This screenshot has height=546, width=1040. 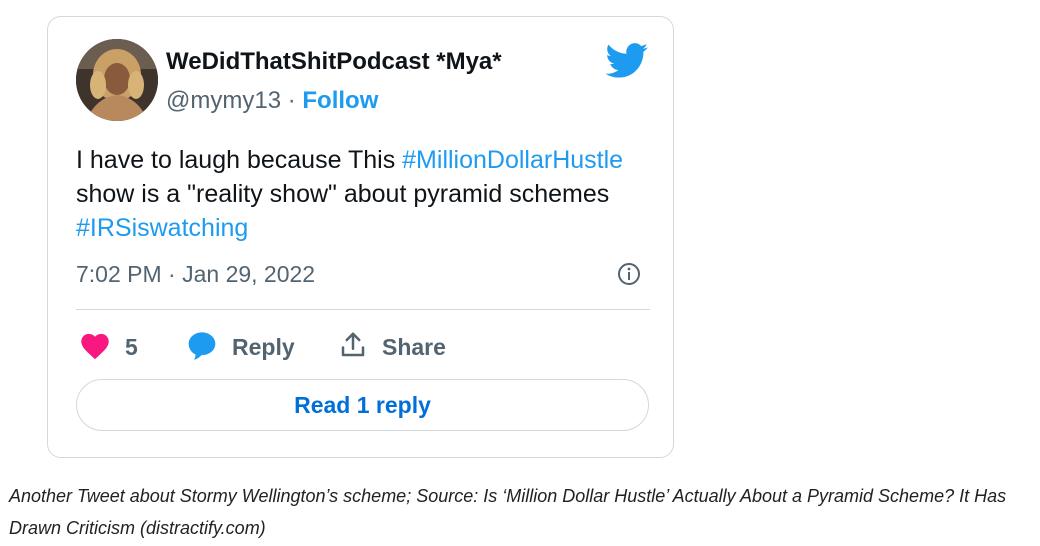 I want to click on like-count: 5, so click(x=131, y=346).